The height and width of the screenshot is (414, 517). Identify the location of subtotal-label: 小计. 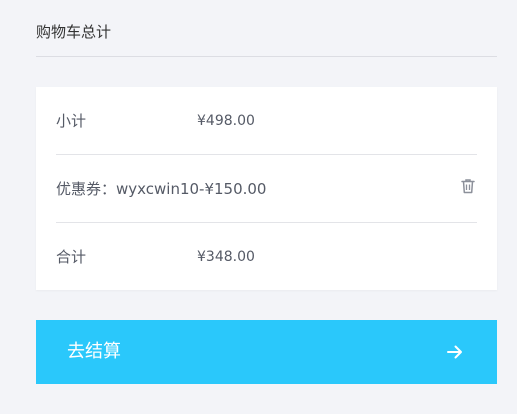
(71, 121).